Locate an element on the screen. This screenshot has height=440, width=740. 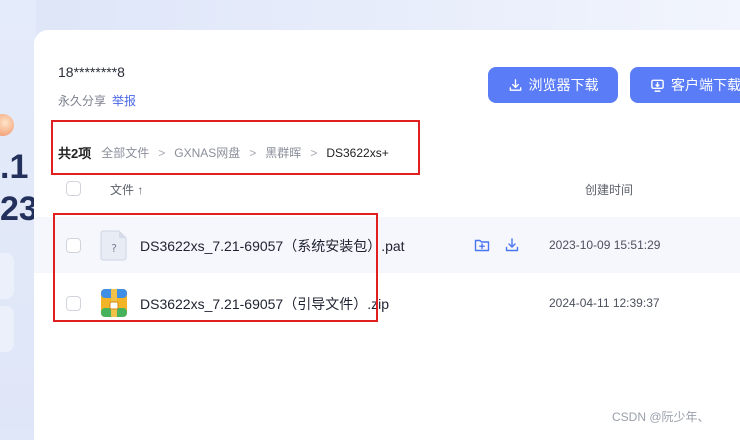
breadcrumb-item-gxnas: GXNAS网盘 is located at coordinates (207, 152).